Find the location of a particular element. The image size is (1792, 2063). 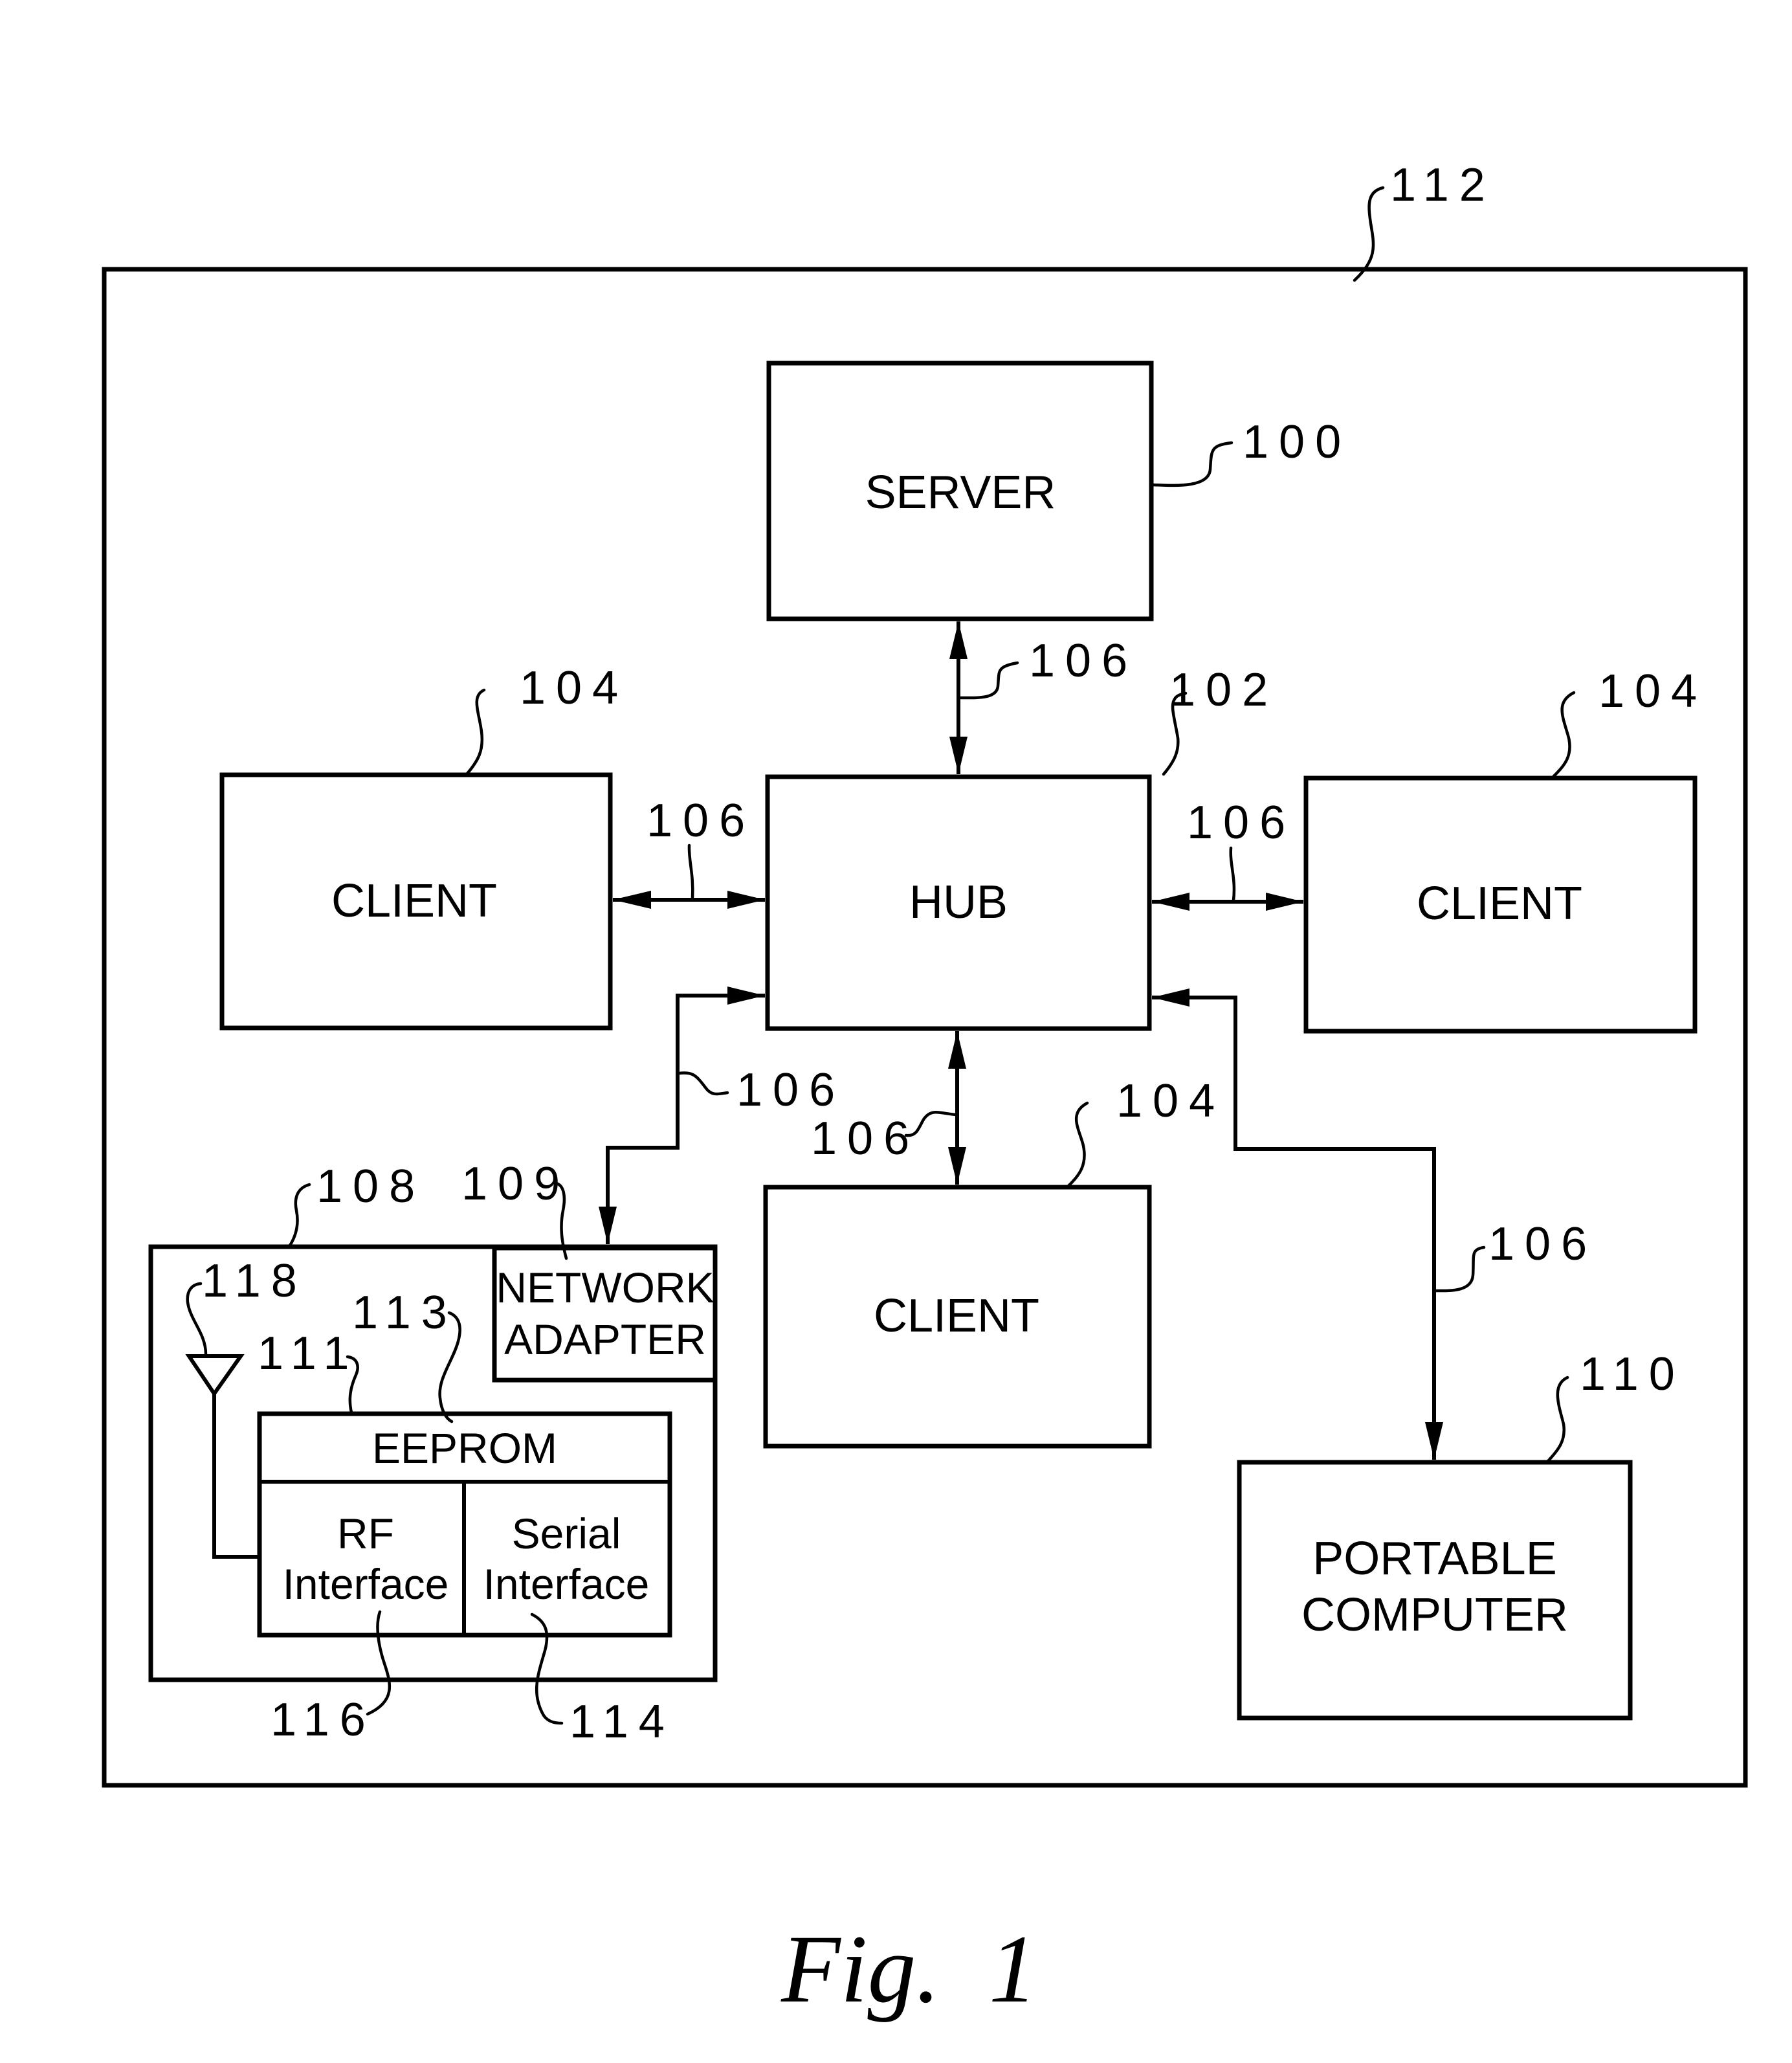

network-adapter-line2: ADAPTER is located at coordinates (605, 1339).